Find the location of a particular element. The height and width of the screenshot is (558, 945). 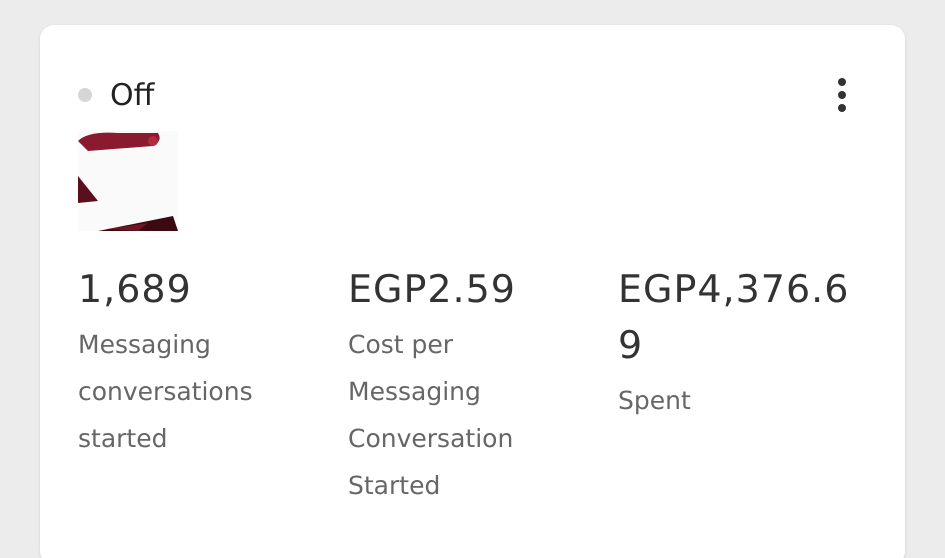

metric-value: EGP4,376.69 is located at coordinates (734, 317).